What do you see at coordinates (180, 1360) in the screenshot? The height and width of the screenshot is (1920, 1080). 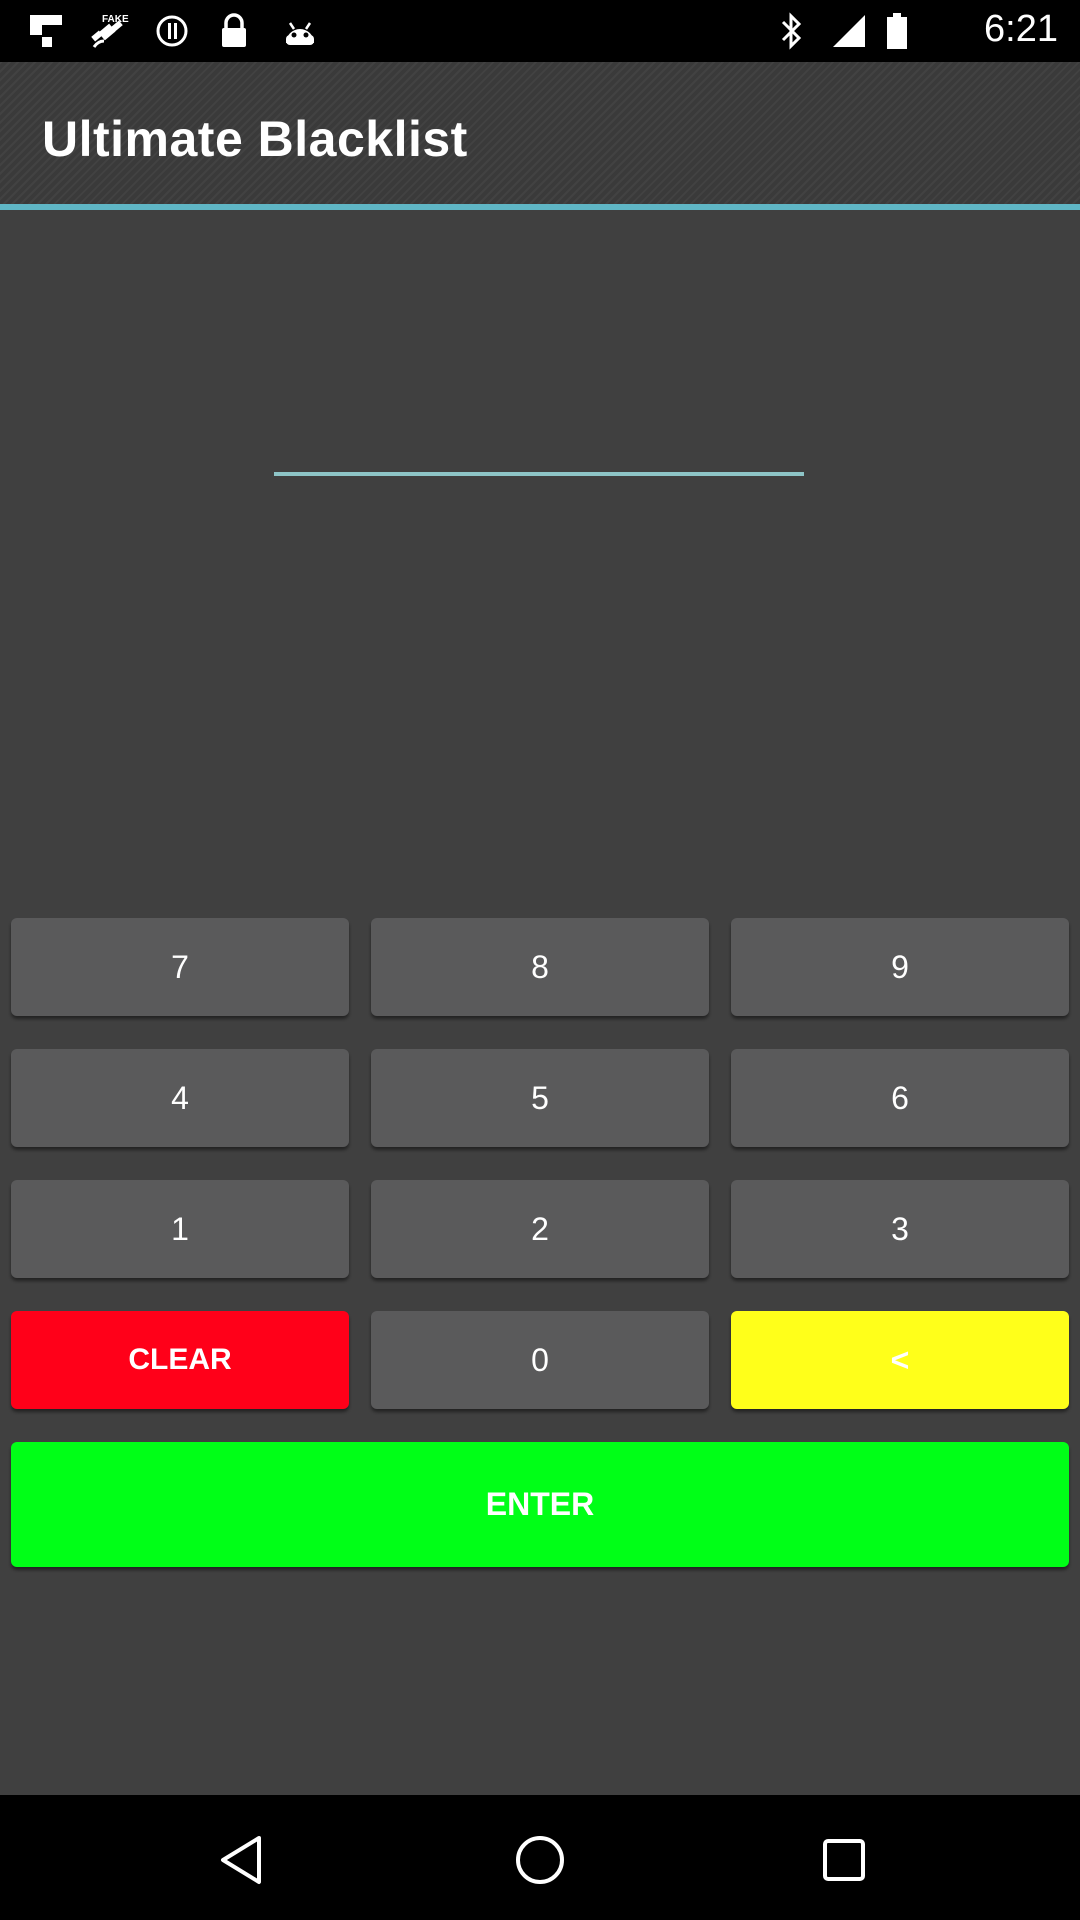 I see `clear-button: CLEAR` at bounding box center [180, 1360].